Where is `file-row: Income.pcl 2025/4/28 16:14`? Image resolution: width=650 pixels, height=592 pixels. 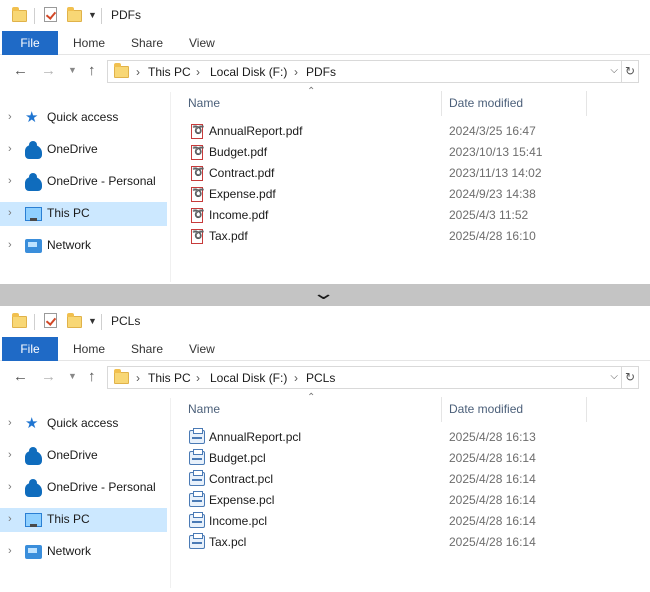
file-row: Income.pcl 2025/4/28 16:14 is located at coordinates (406, 521).